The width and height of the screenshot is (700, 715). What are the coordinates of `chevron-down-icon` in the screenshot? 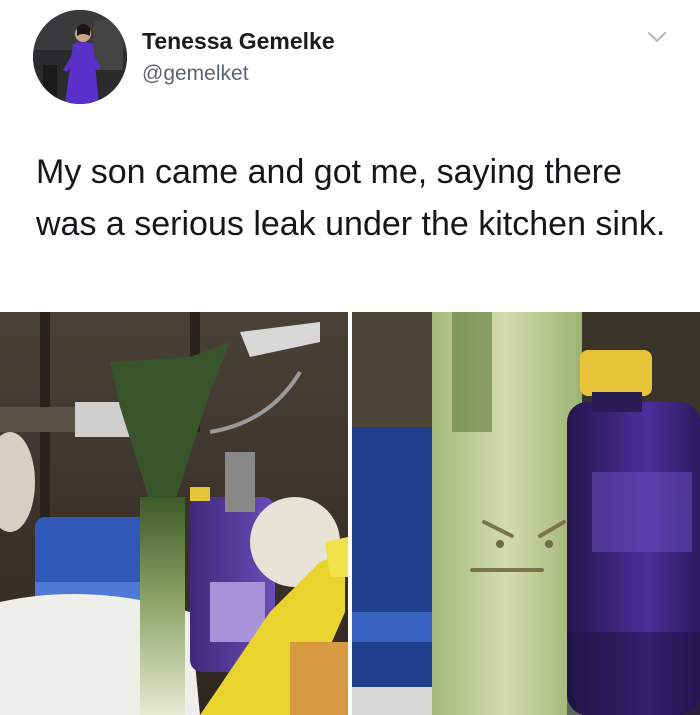 It's located at (657, 37).